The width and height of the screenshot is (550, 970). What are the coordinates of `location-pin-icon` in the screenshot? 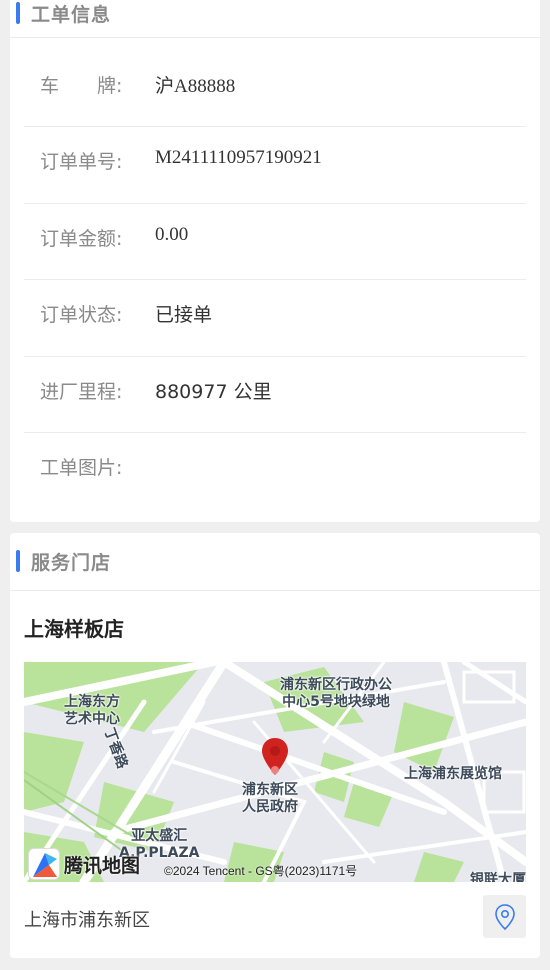 It's located at (504, 916).